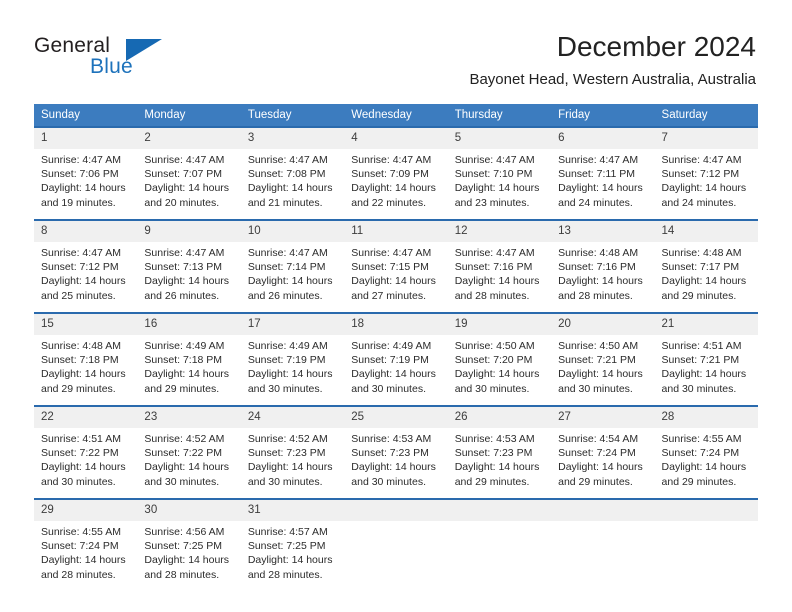  Describe the element at coordinates (493, 360) in the screenshot. I see `sunset-text: Sunset: 7:20 PM` at that location.